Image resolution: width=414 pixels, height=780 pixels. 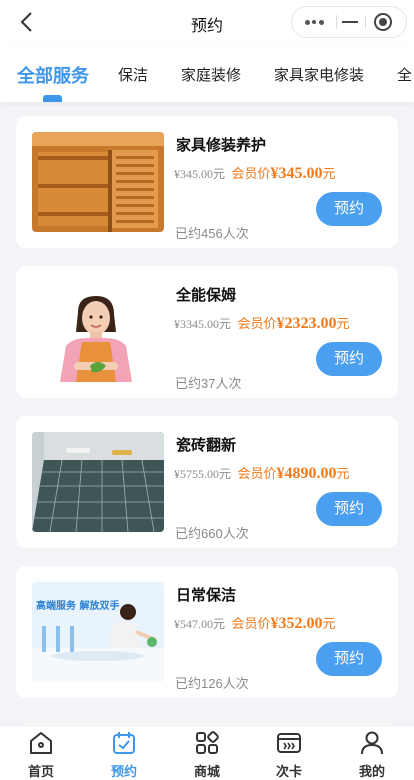 I want to click on tabbar-label: 预约, so click(x=123, y=771).